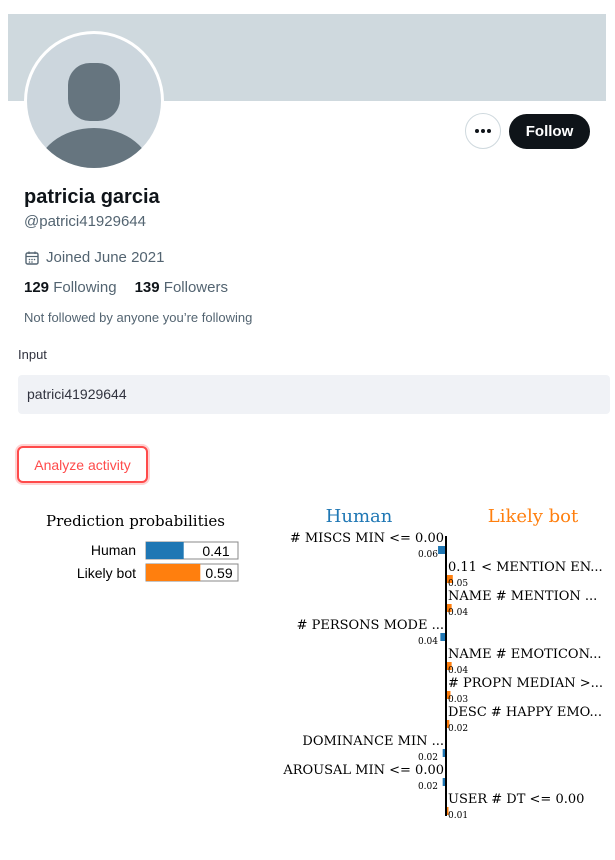  Describe the element at coordinates (147, 287) in the screenshot. I see `followers-count: 139` at that location.